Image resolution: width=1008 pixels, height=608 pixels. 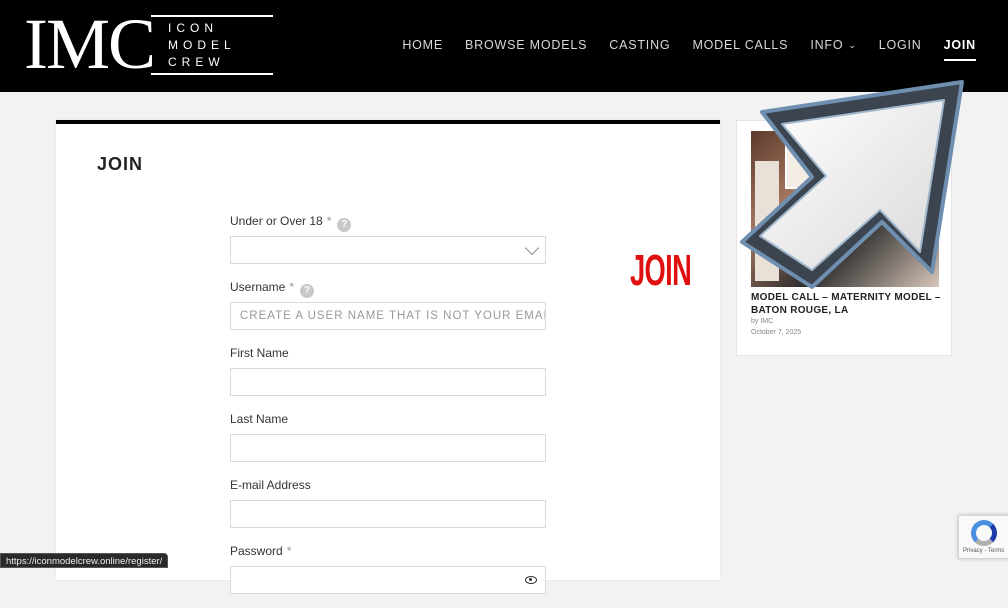 I want to click on nav-browse-models: BROWSE MODELS, so click(x=526, y=45).